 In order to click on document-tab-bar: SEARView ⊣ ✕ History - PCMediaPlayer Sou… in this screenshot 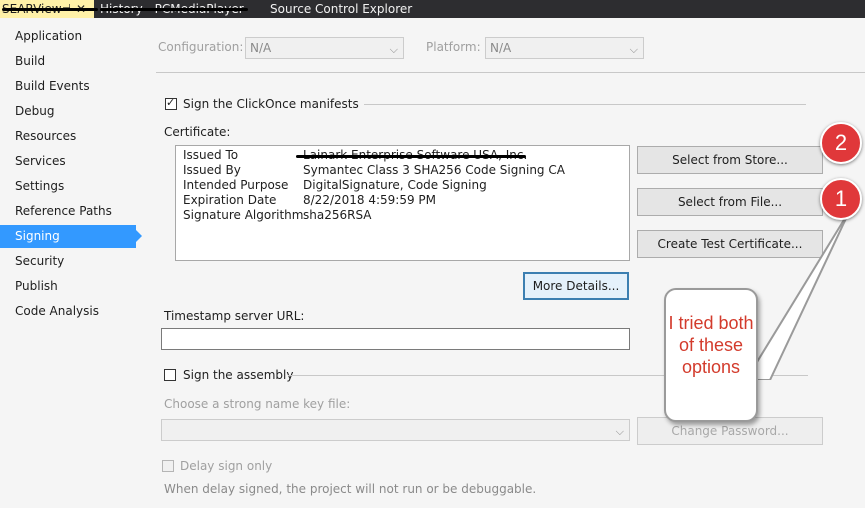, I will do `click(432, 9)`.